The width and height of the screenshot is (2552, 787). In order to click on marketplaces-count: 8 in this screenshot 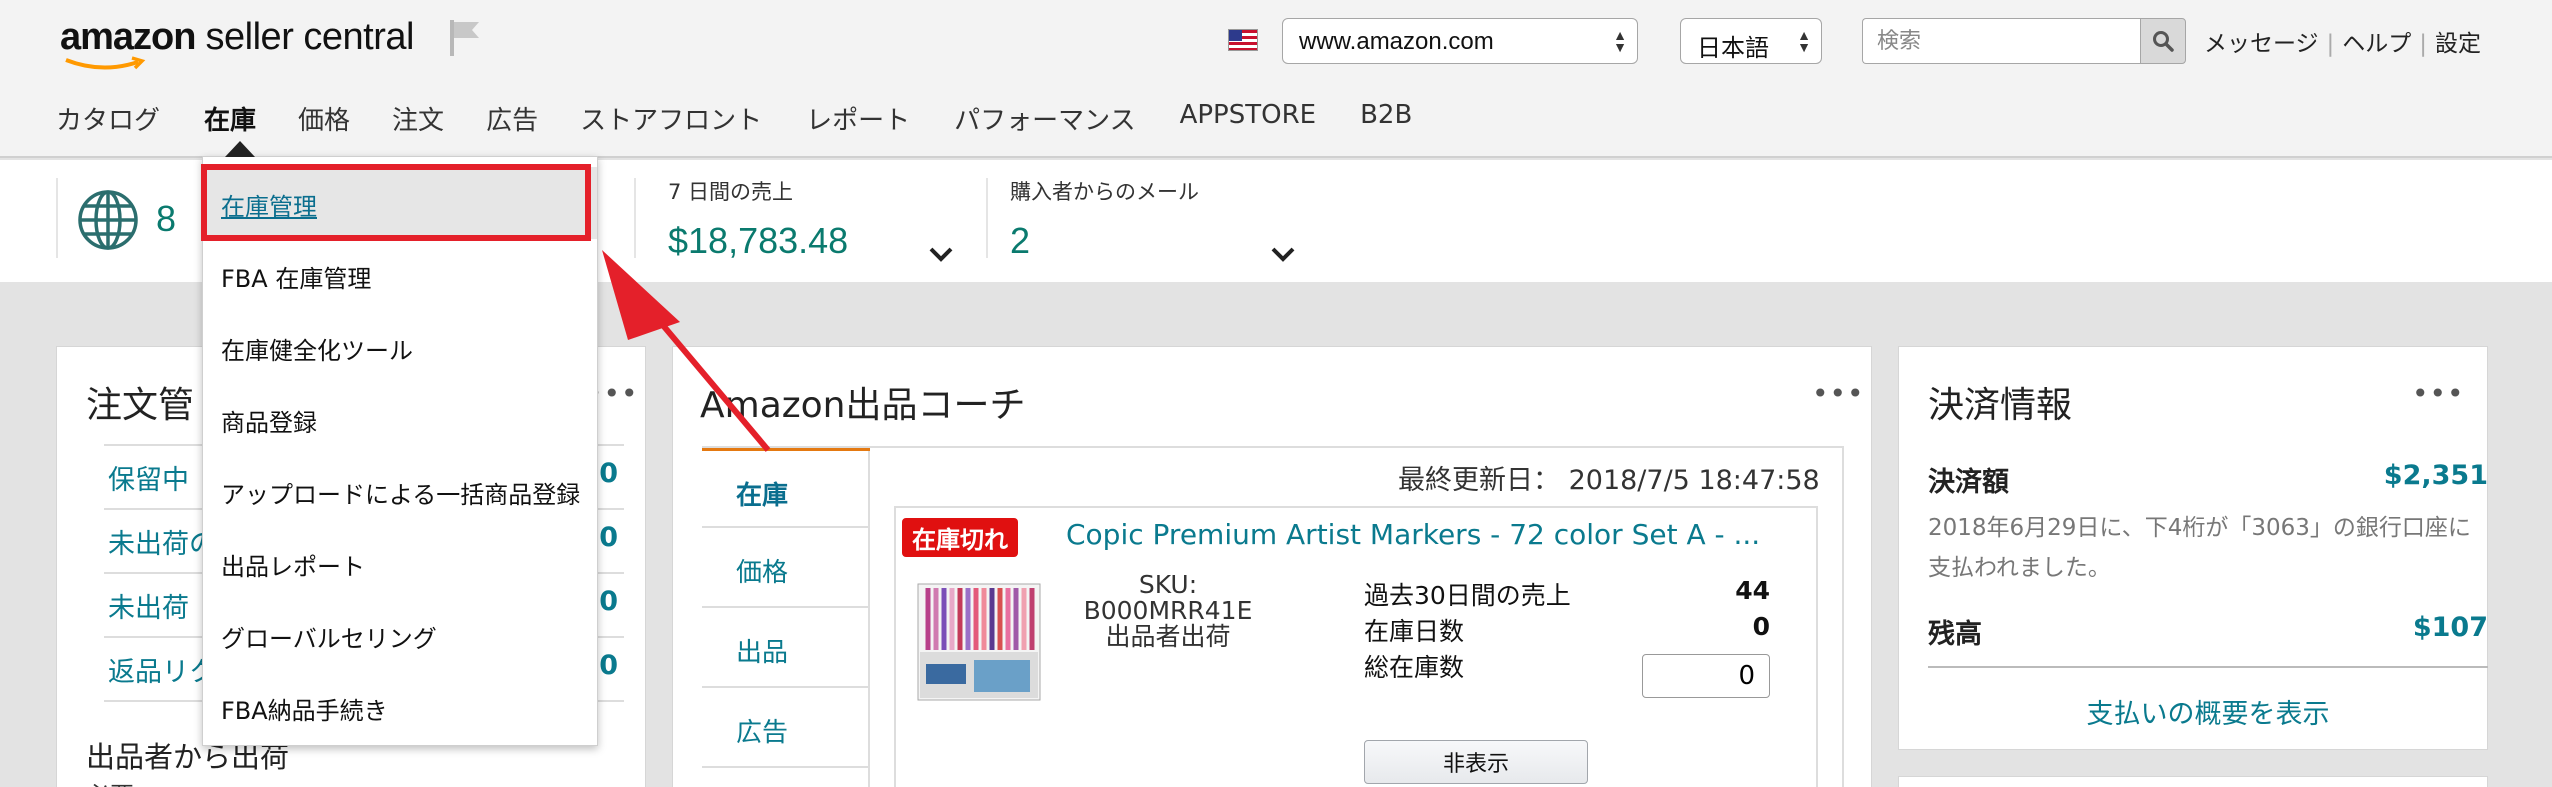, I will do `click(166, 219)`.